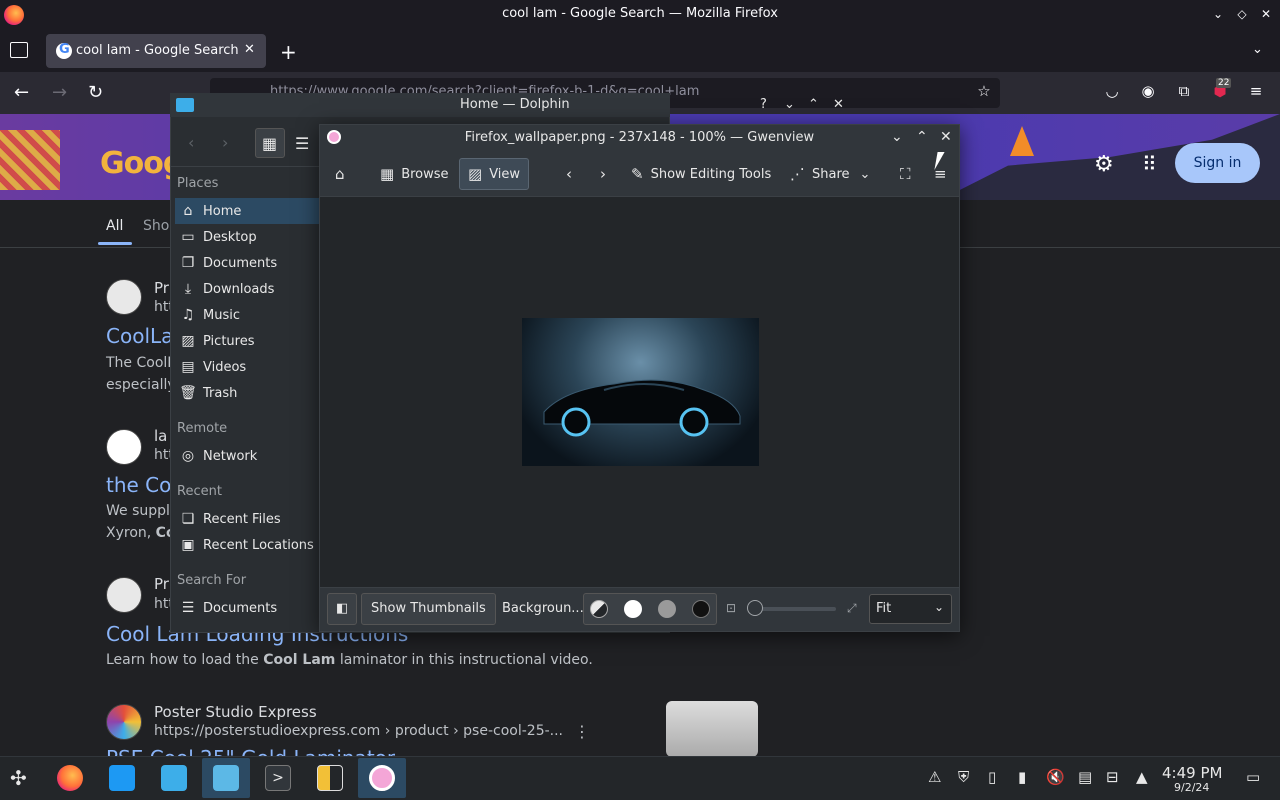  Describe the element at coordinates (59, 92) in the screenshot. I see `forward-arrow-icon: →` at that location.